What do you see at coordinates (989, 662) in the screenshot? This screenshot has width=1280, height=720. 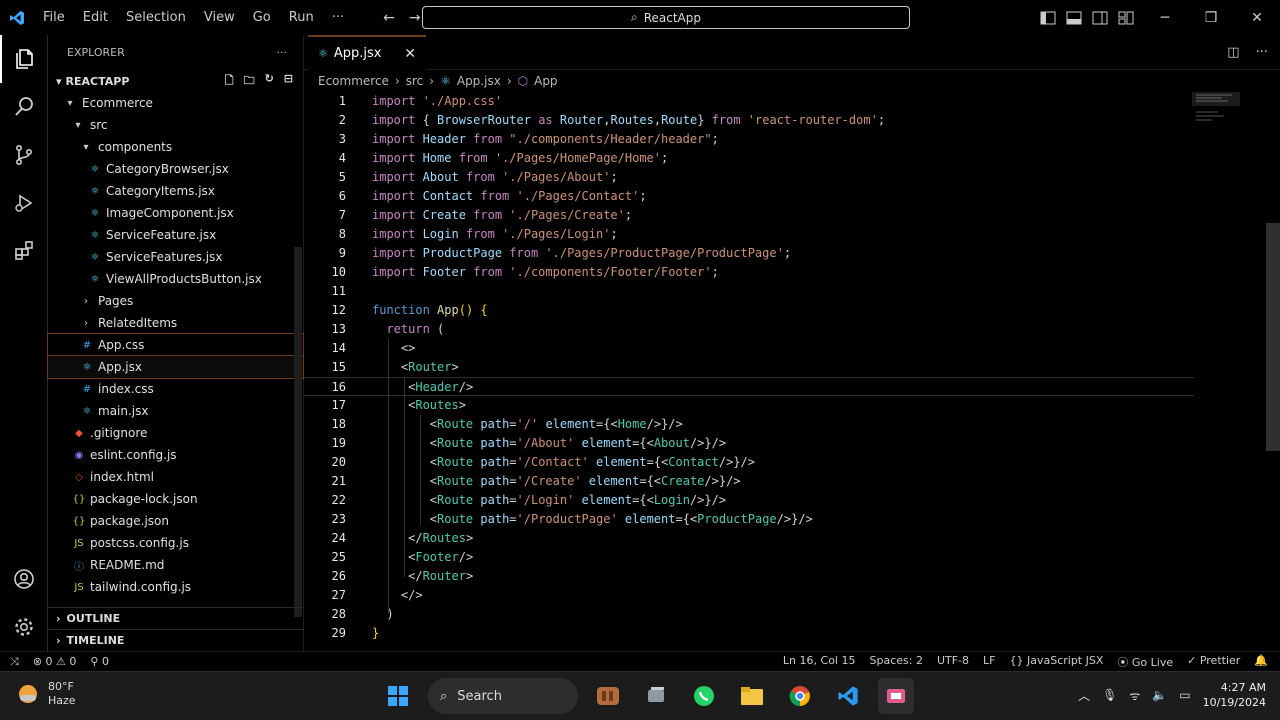 I see `line-endings: LF` at bounding box center [989, 662].